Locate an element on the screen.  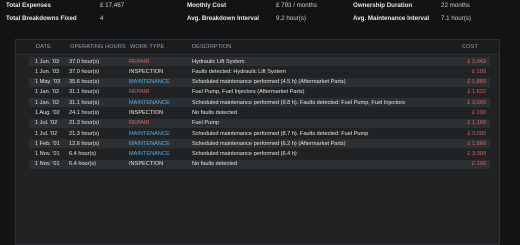
stat-value: 9.2 hour(s) is located at coordinates (291, 18).